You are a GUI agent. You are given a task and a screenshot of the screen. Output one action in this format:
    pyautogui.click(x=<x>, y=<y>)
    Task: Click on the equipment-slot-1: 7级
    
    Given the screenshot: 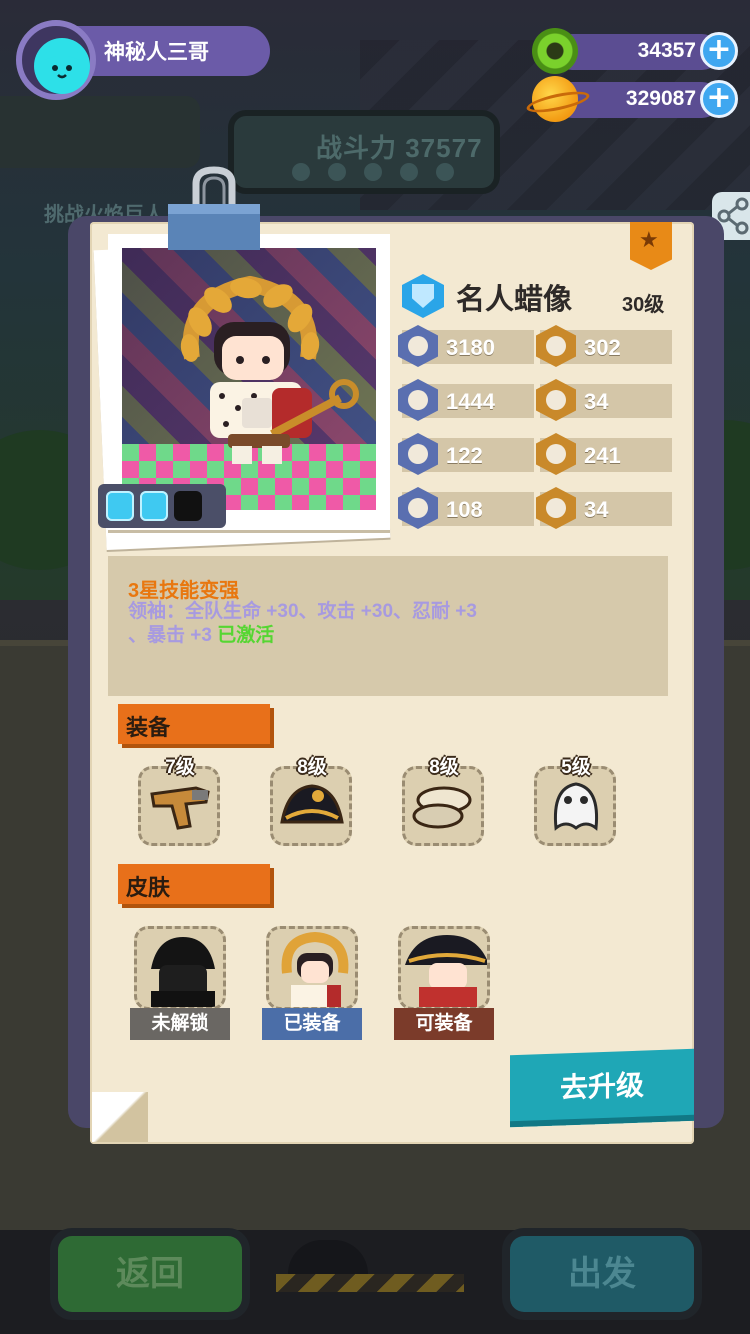 What is the action you would take?
    pyautogui.click(x=180, y=799)
    